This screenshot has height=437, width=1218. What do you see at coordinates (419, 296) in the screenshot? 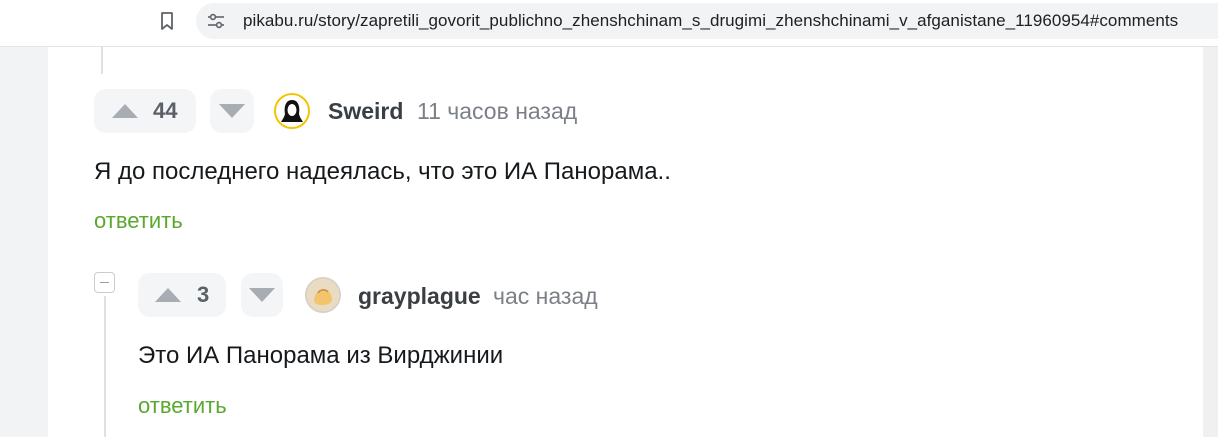
I see `comment-author: grayplague` at bounding box center [419, 296].